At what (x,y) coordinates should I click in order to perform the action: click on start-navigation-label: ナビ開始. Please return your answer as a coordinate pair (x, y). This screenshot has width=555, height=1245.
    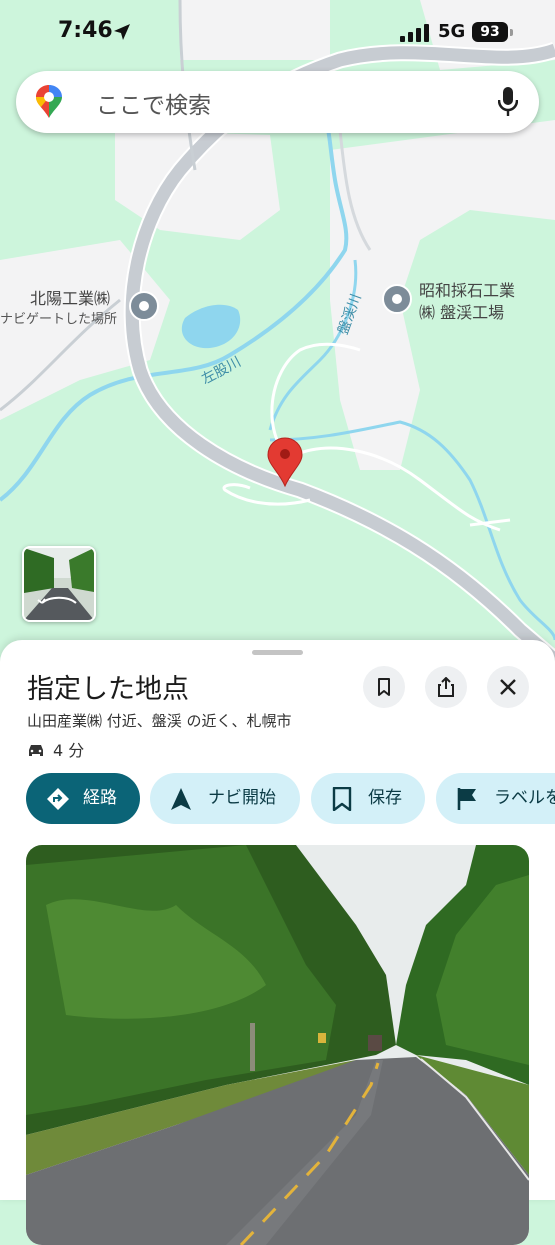
    Looking at the image, I should click on (242, 798).